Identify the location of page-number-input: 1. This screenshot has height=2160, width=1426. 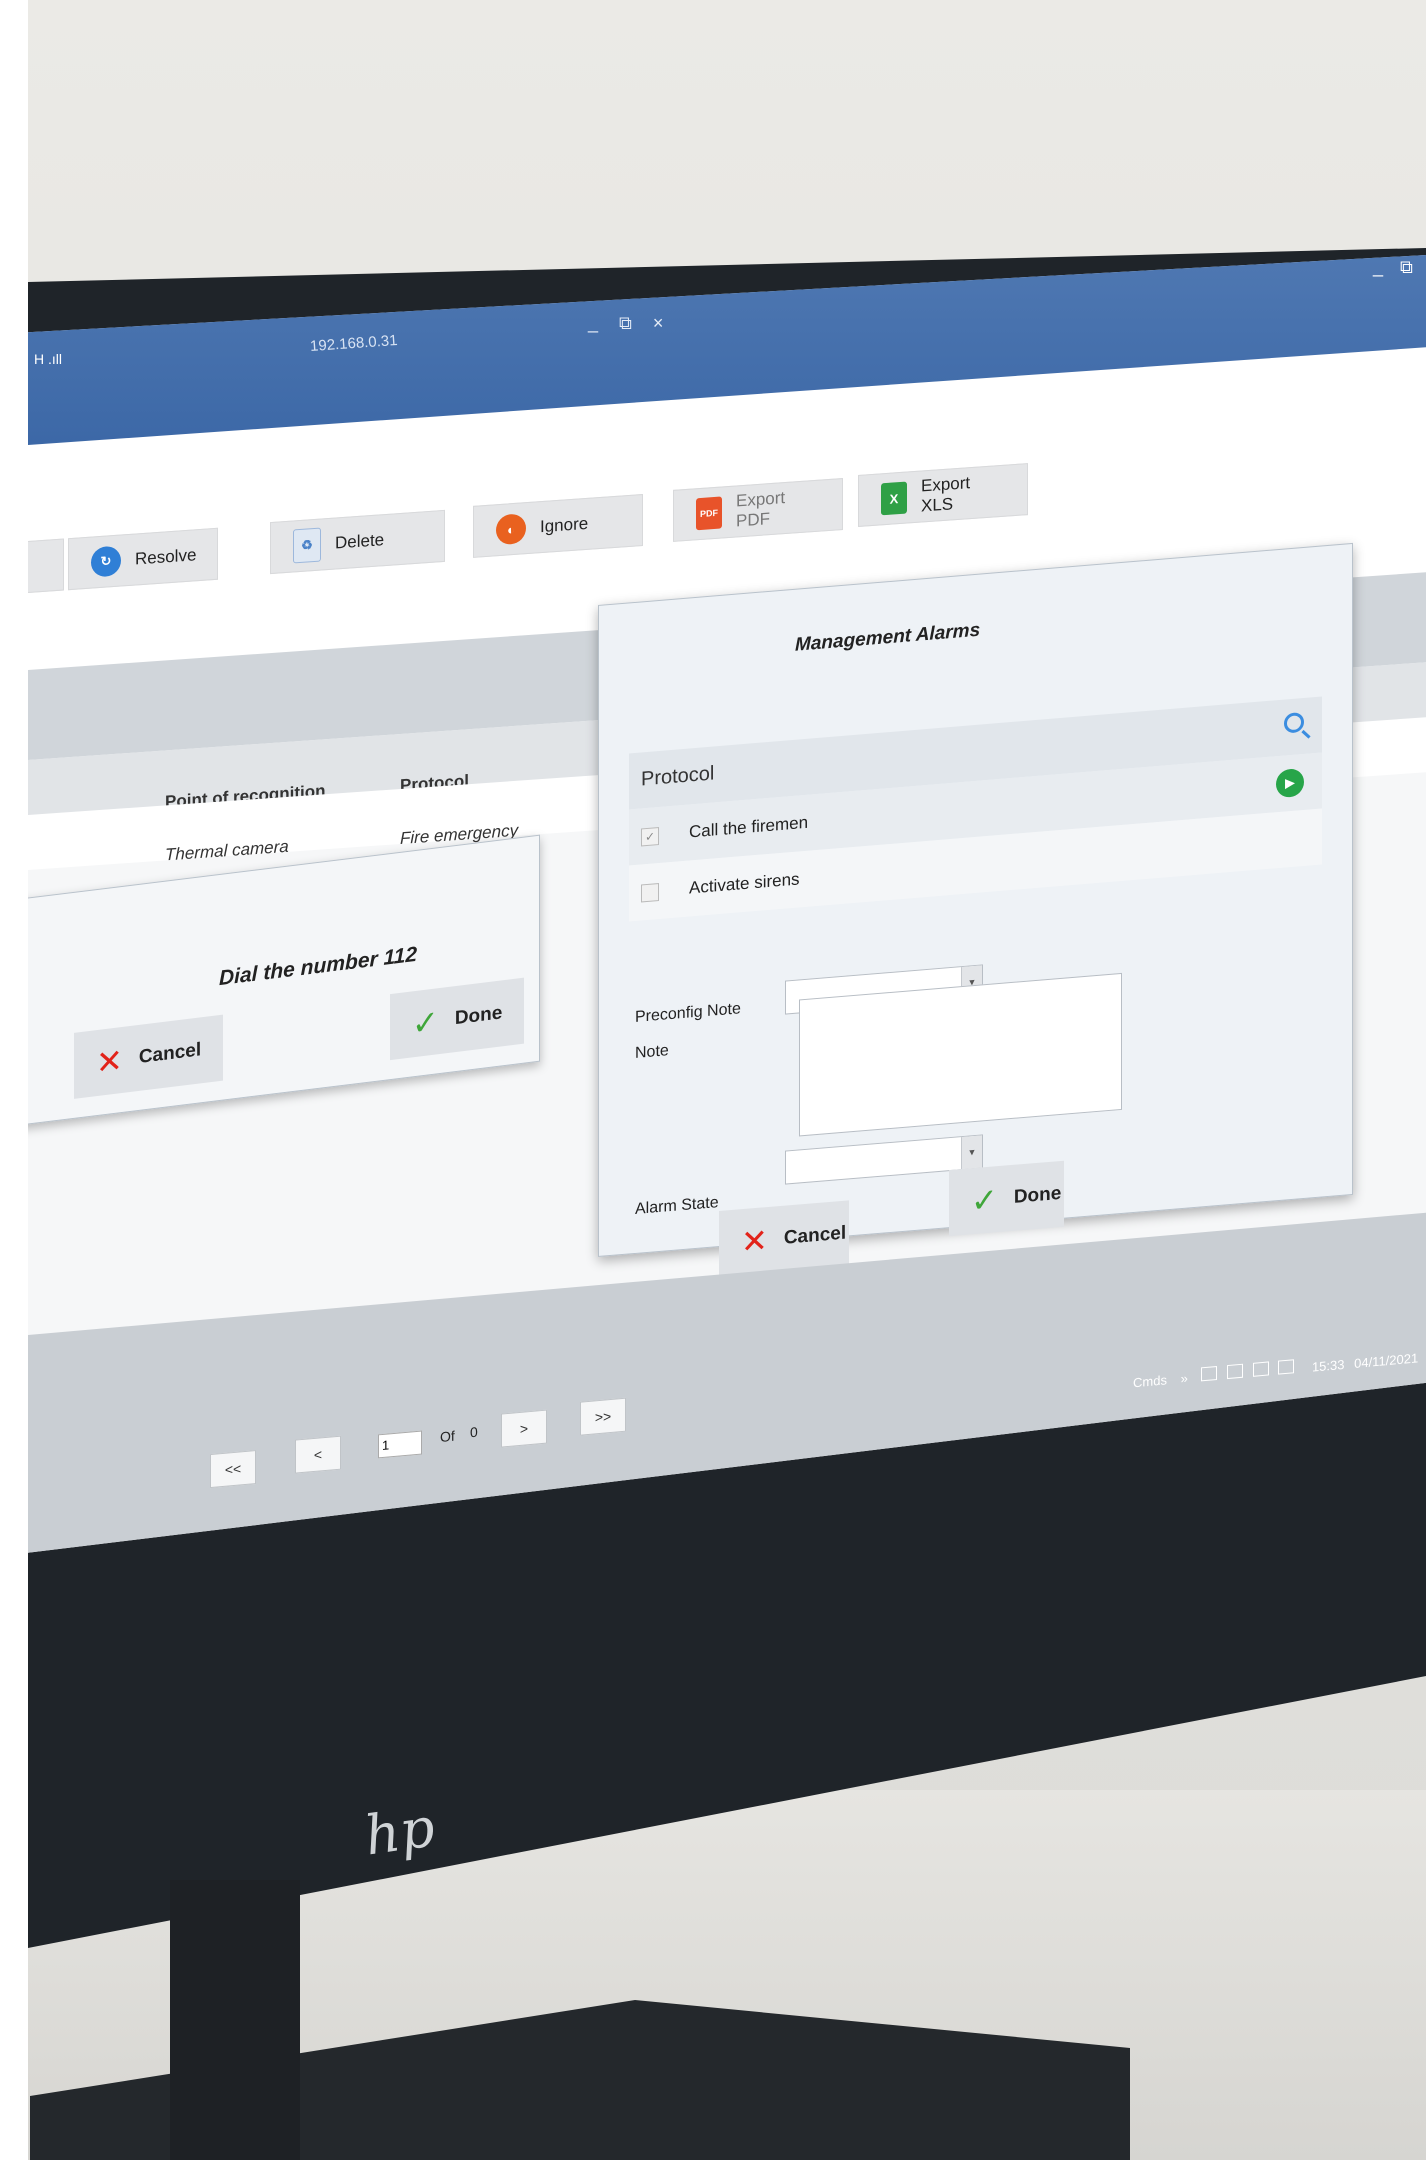
(400, 1444).